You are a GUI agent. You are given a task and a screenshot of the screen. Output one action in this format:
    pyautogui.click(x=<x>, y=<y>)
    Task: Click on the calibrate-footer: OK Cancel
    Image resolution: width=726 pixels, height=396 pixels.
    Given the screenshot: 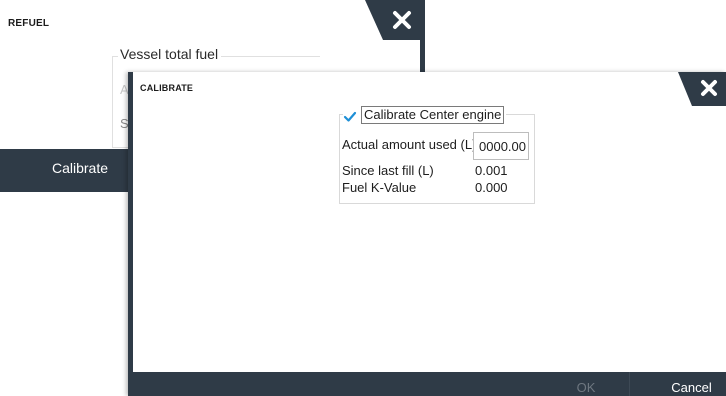 What is the action you would take?
    pyautogui.click(x=429, y=384)
    